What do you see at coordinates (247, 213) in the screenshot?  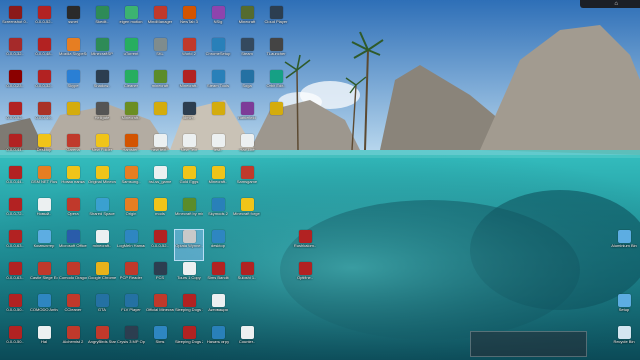 I see `desktop-icon: Minecraft forge 1.6.2` at bounding box center [247, 213].